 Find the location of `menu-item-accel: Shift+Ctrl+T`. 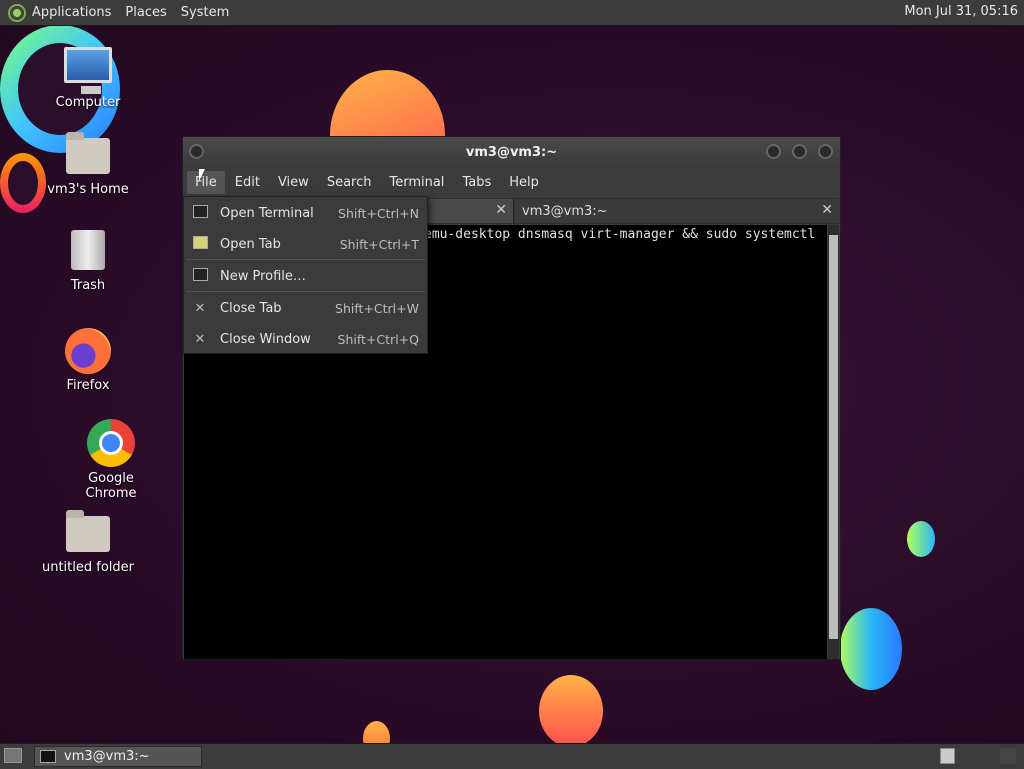

menu-item-accel: Shift+Ctrl+T is located at coordinates (379, 244).